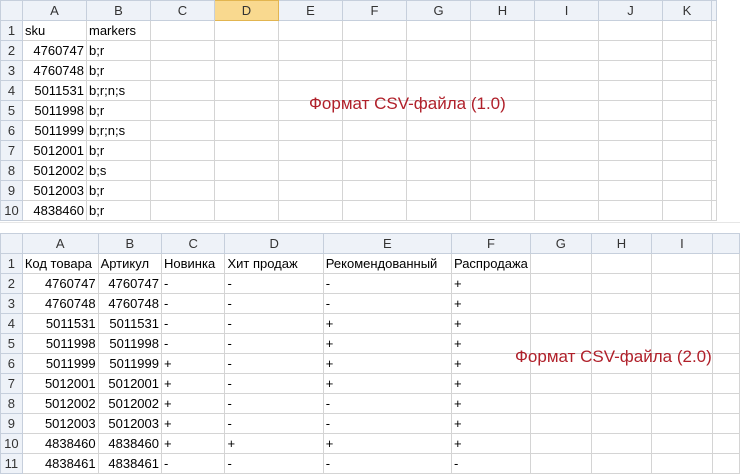  What do you see at coordinates (193, 243) in the screenshot?
I see `column-header-c: C` at bounding box center [193, 243].